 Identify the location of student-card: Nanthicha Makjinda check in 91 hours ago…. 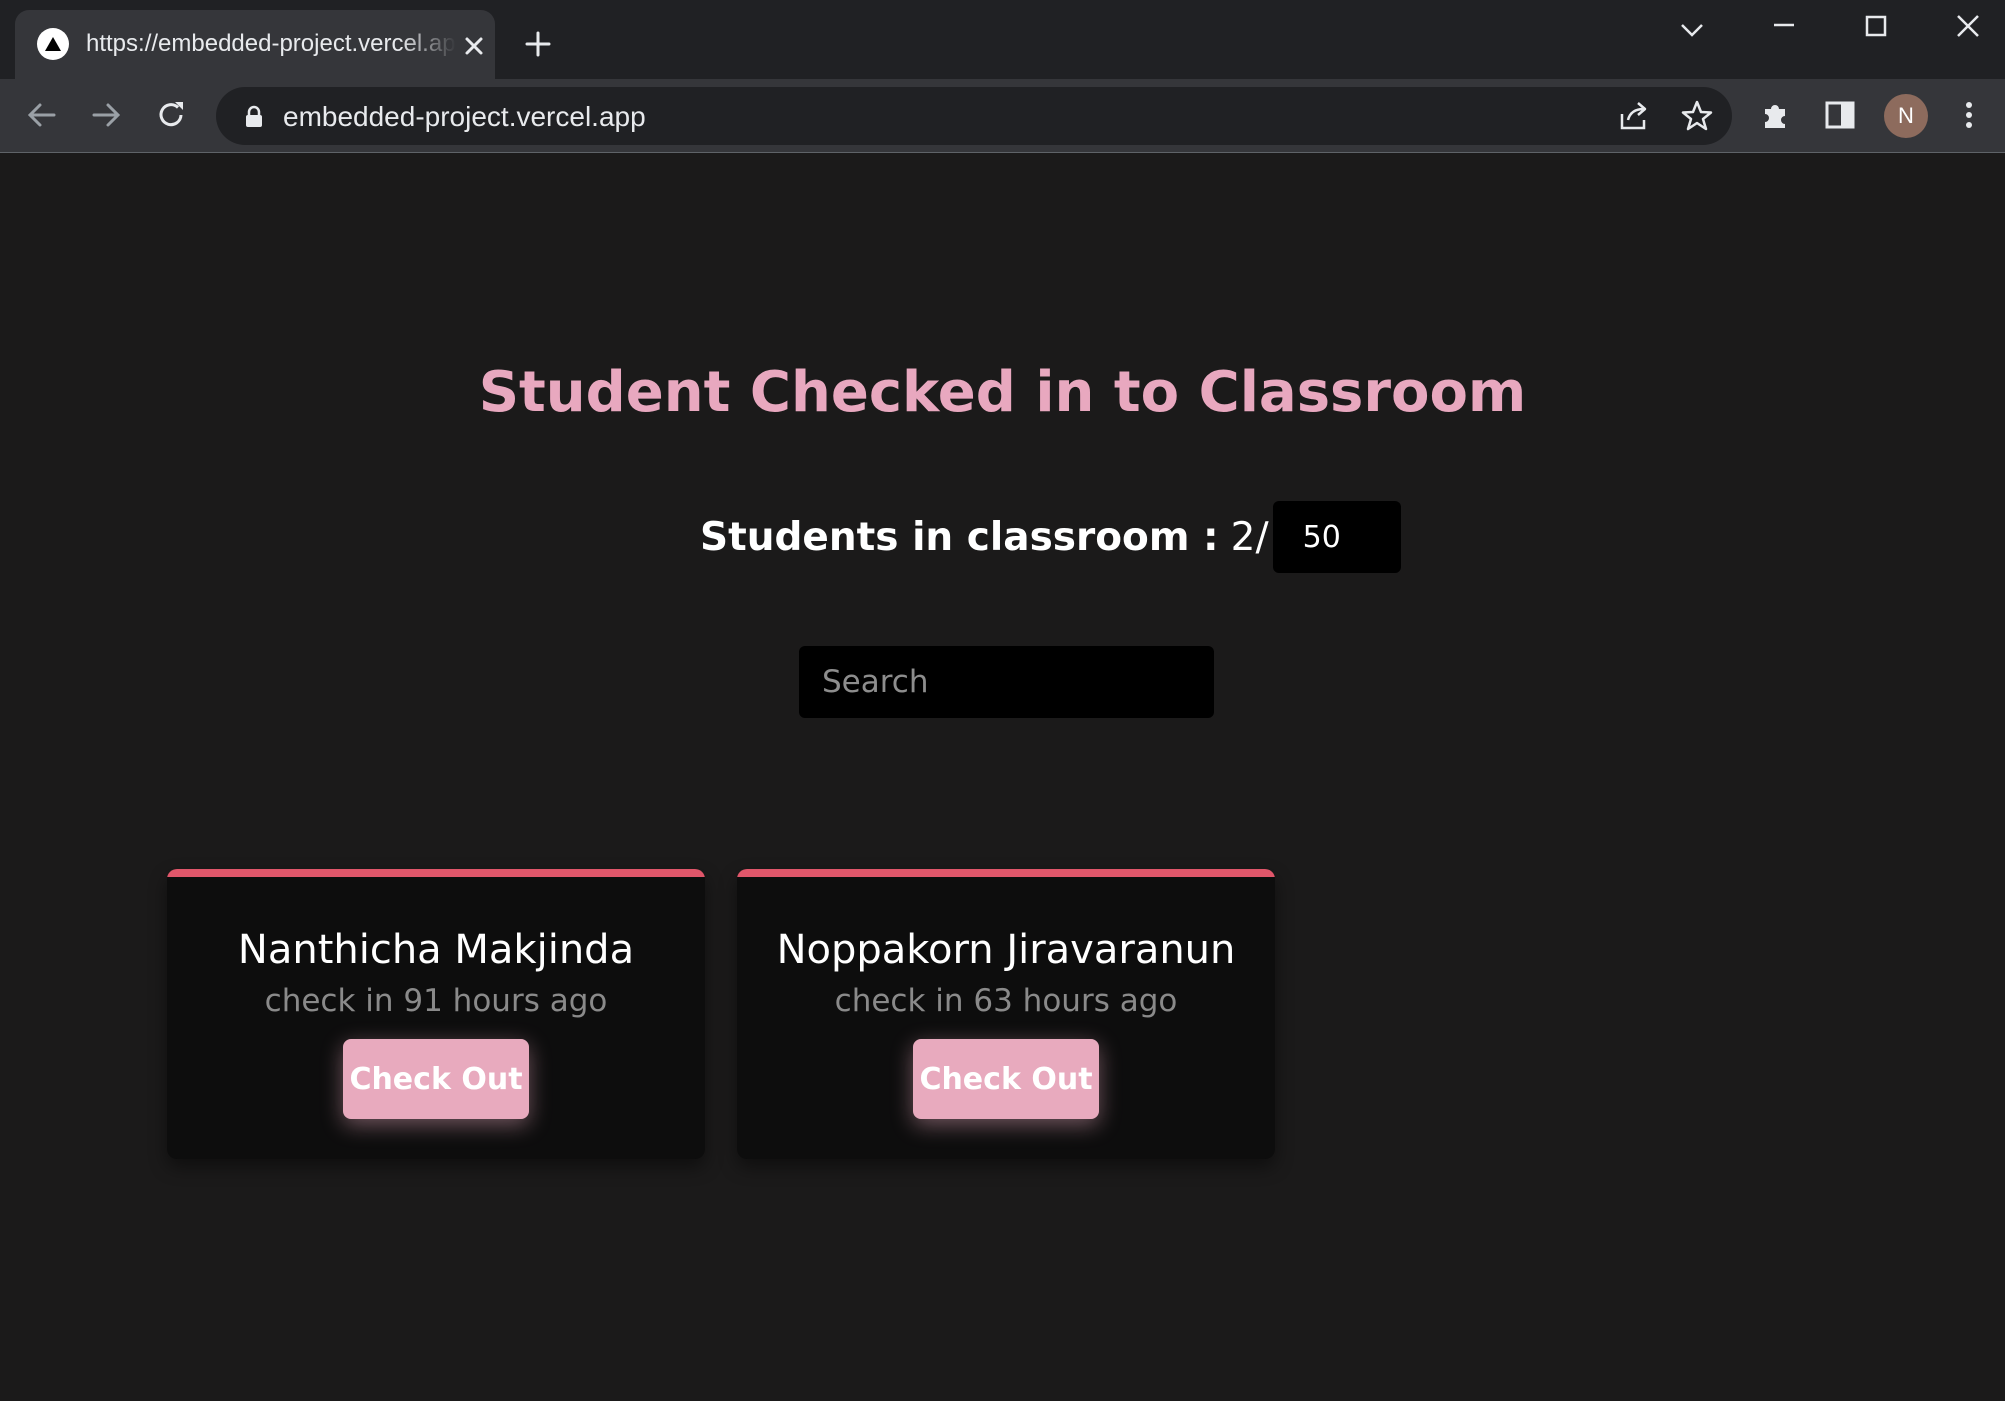
(436, 1014).